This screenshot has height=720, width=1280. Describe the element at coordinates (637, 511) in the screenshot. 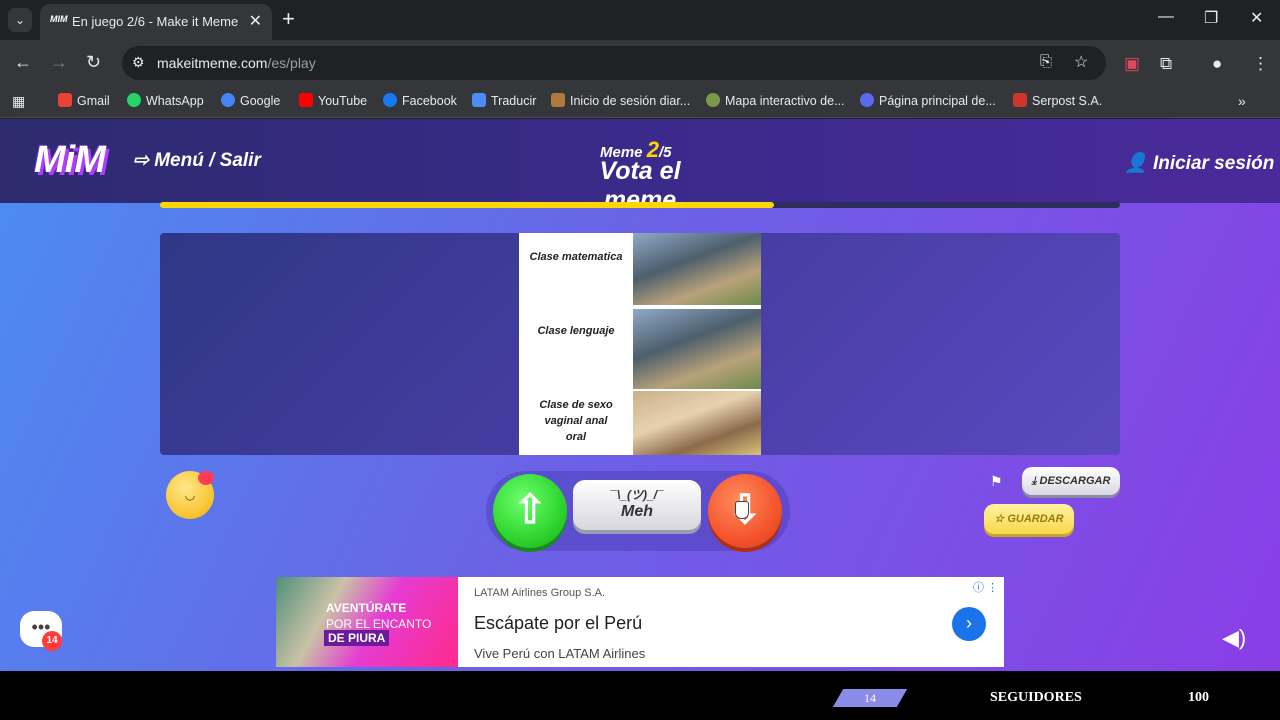

I see `meh-label: Meh` at that location.